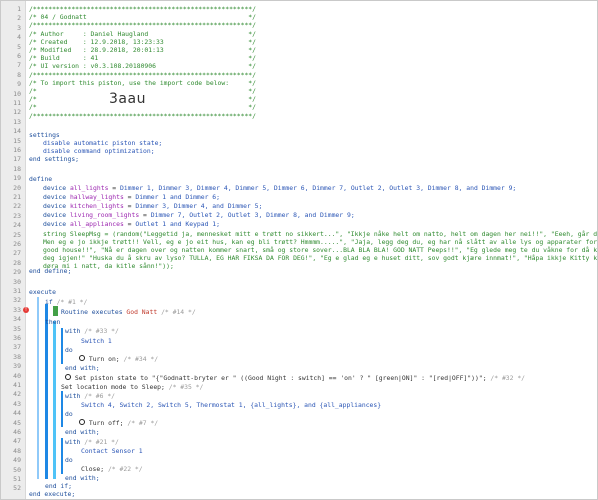  Describe the element at coordinates (73, 331) in the screenshot. I see `with-keyword-1: with` at that location.